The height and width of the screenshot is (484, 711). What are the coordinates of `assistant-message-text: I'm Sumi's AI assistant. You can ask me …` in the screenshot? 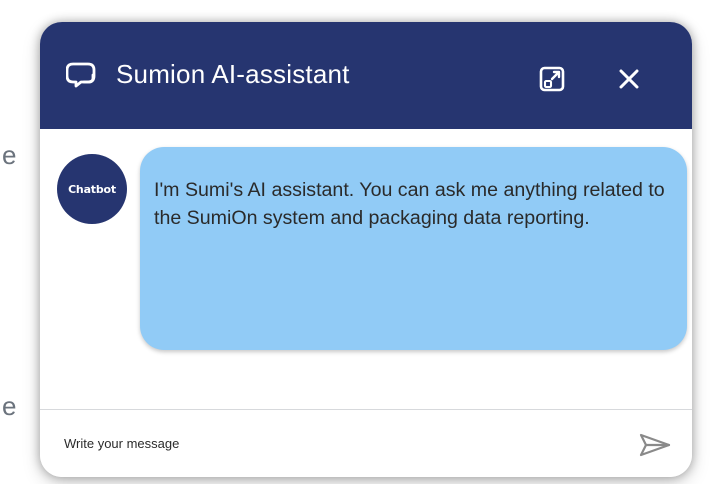 It's located at (409, 204).